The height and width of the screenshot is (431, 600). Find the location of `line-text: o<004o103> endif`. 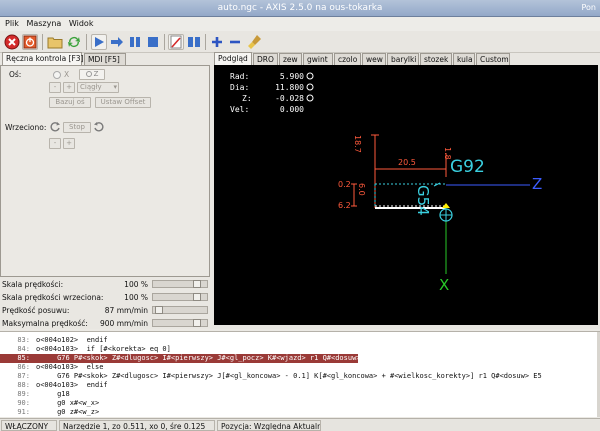

line-text: o<004o103> endif is located at coordinates (72, 385).